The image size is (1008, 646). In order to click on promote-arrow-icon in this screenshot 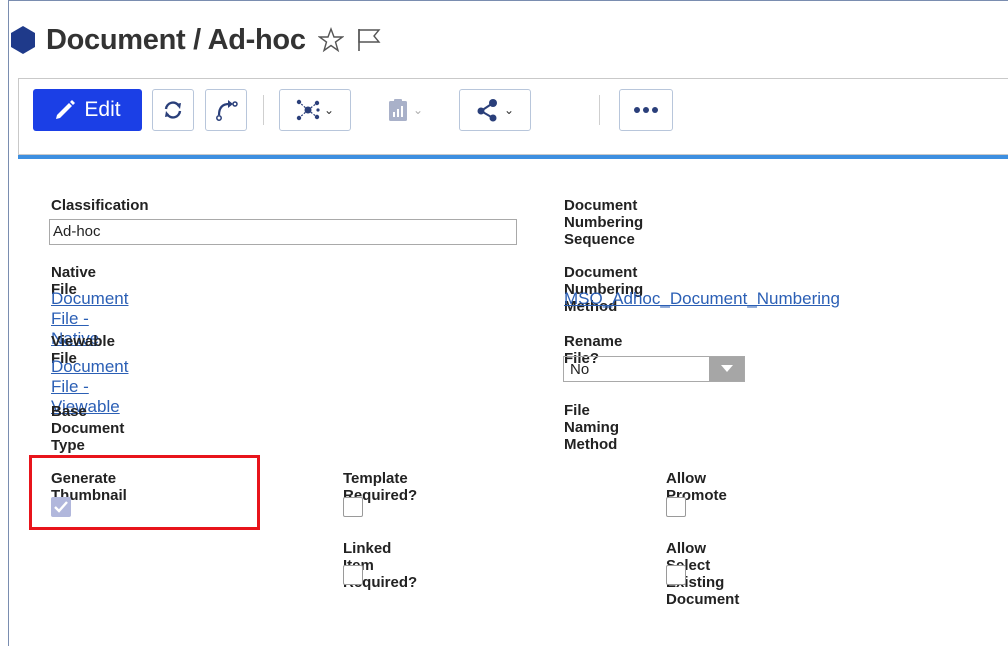, I will do `click(227, 110)`.